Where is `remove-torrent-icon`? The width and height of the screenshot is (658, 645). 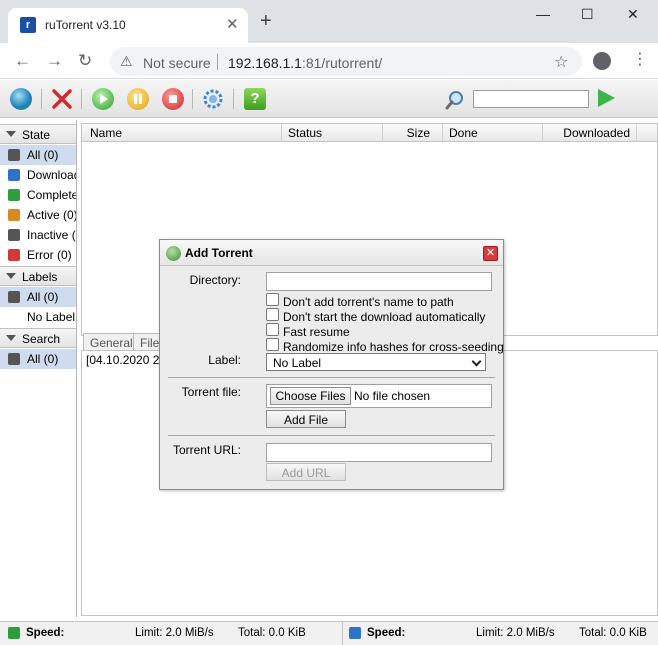
remove-torrent-icon is located at coordinates (62, 99).